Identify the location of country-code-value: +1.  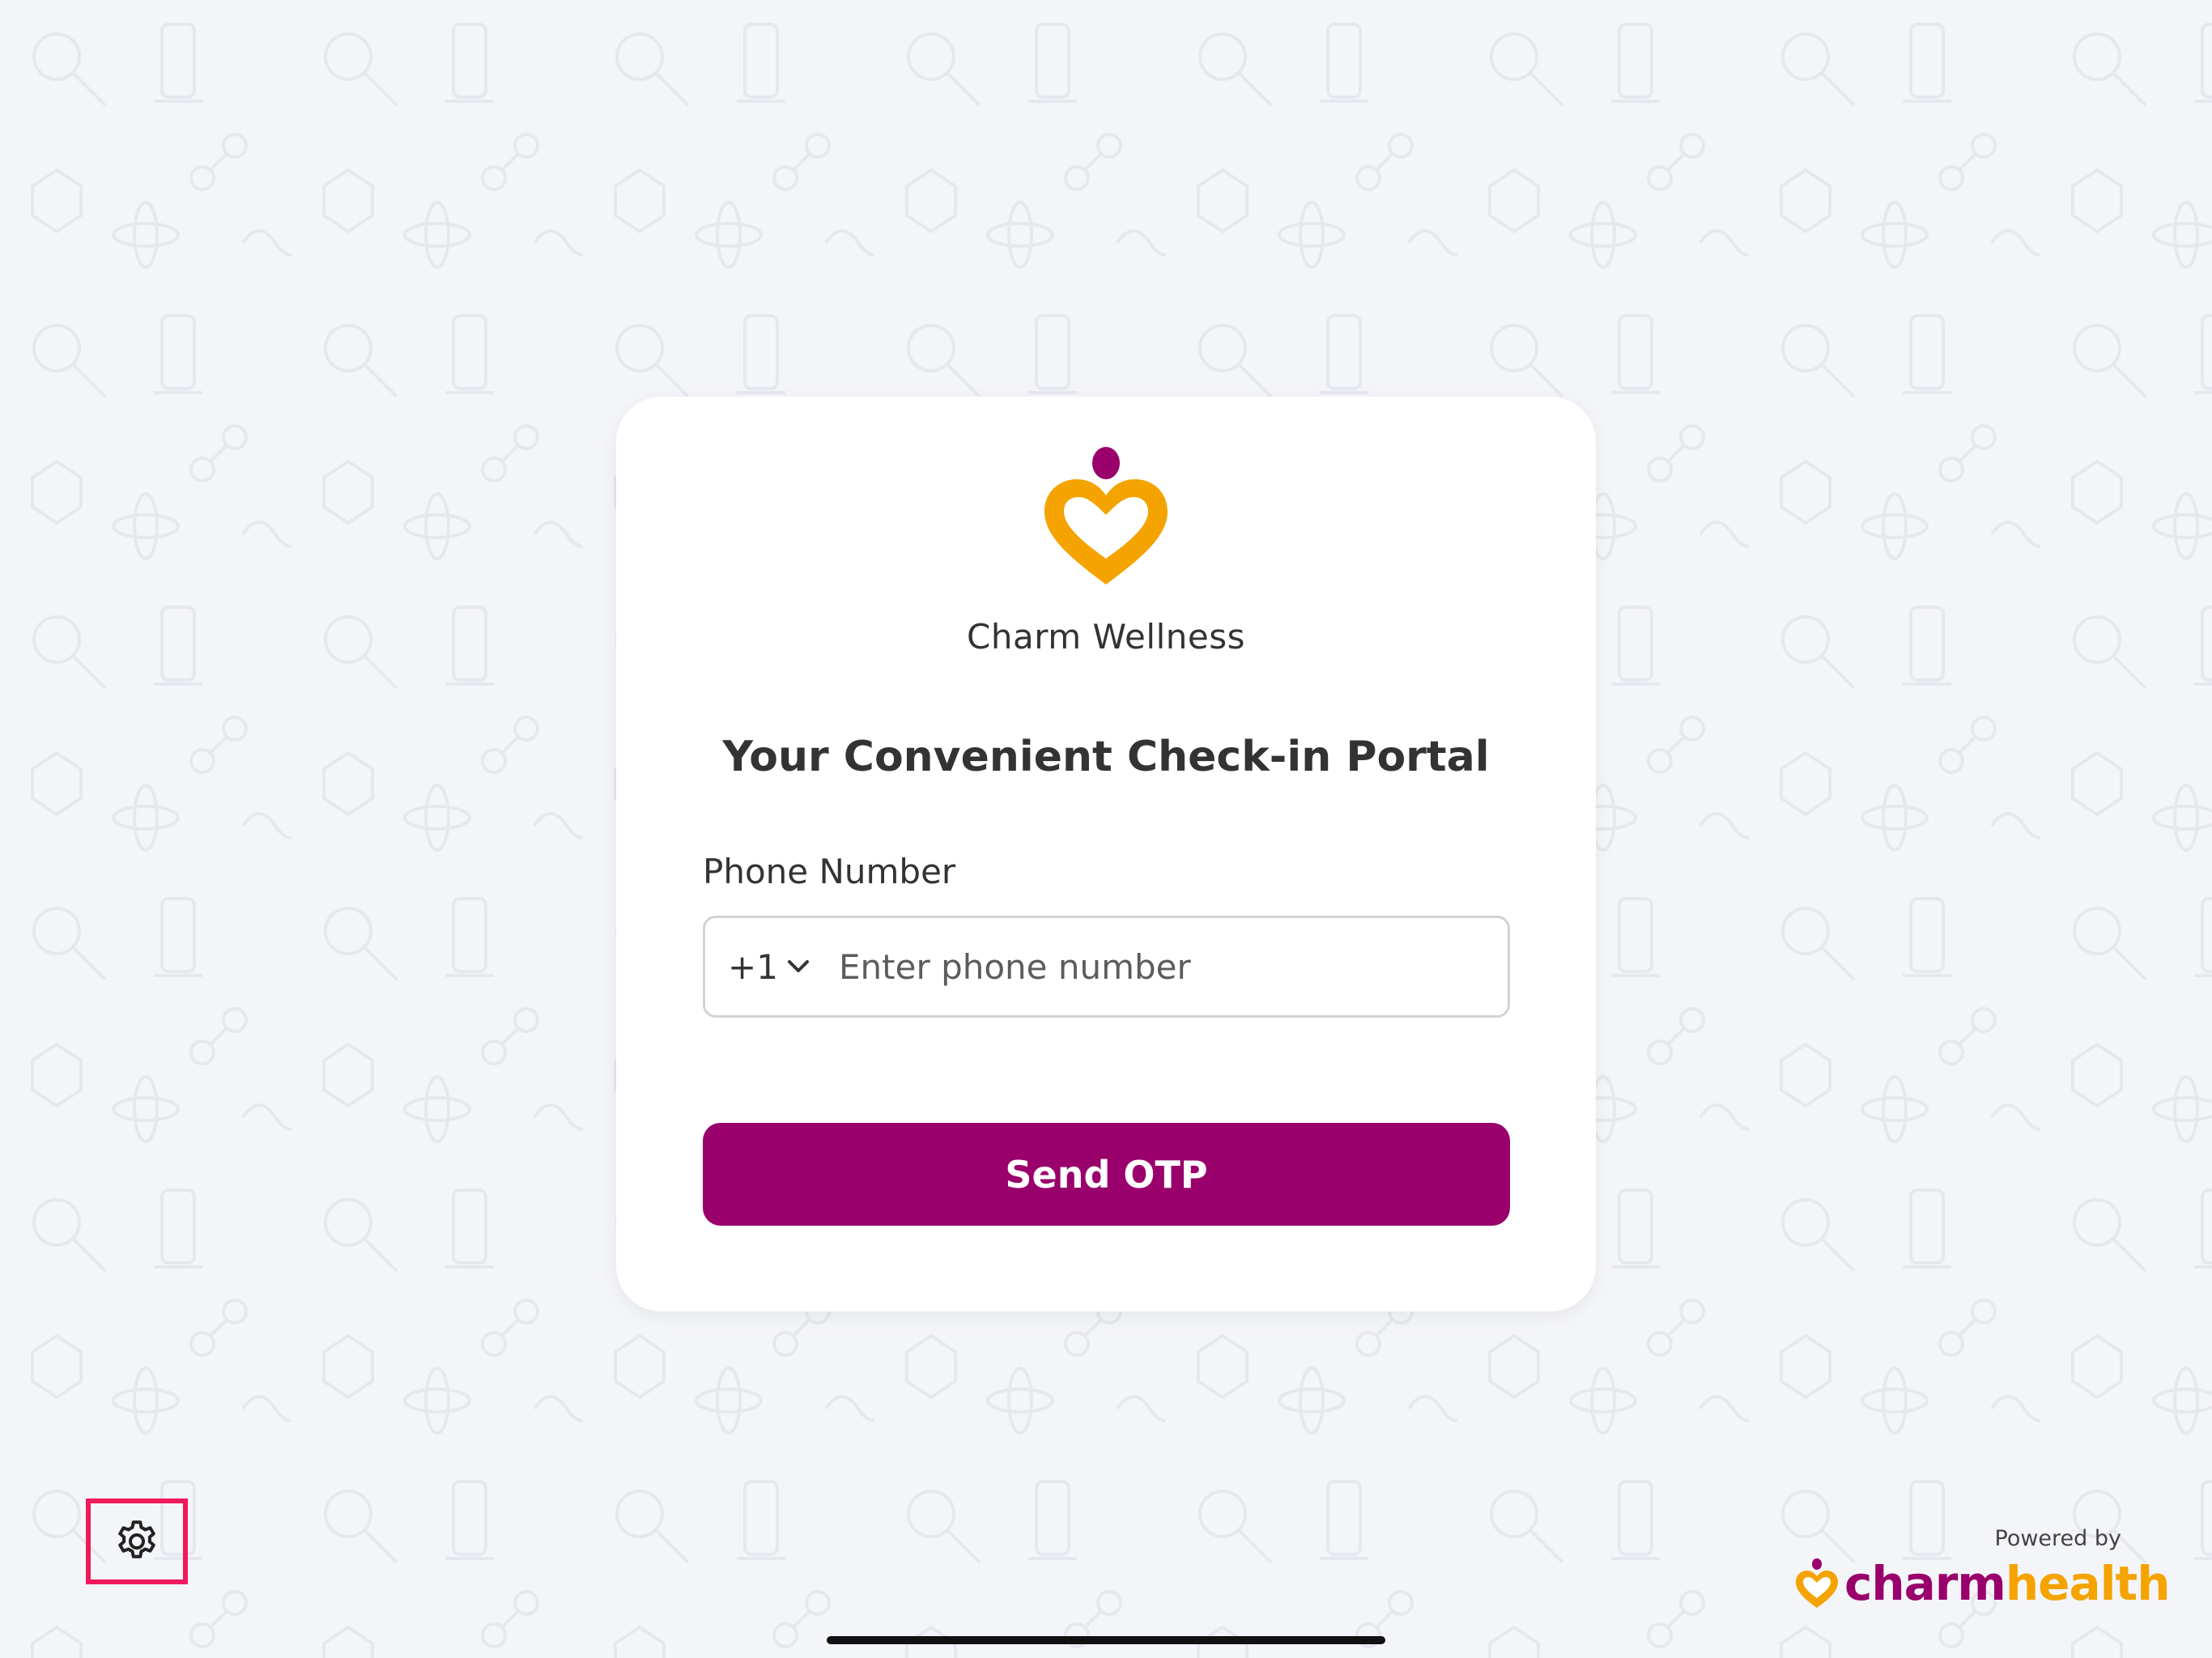
(753, 966).